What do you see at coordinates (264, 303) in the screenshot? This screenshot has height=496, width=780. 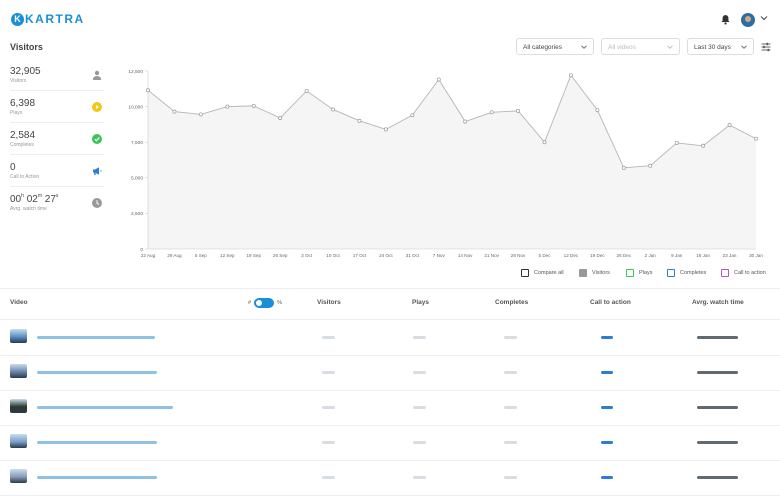 I see `percent-toggle` at bounding box center [264, 303].